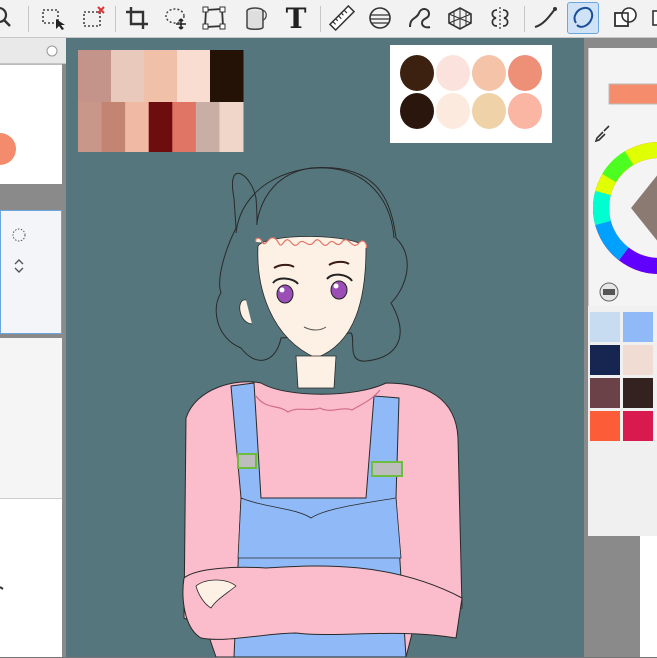 The width and height of the screenshot is (657, 658). What do you see at coordinates (94, 18) in the screenshot?
I see `select-clear-icon` at bounding box center [94, 18].